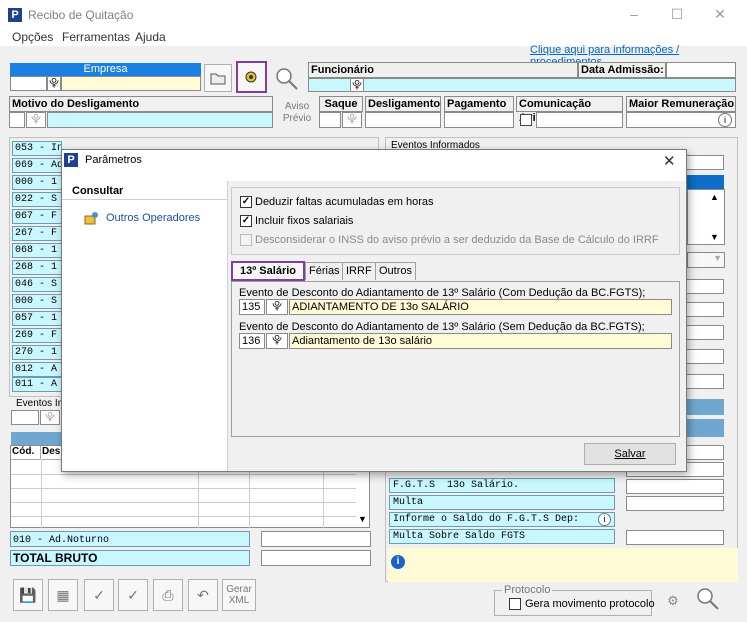 This screenshot has height=622, width=747. Describe the element at coordinates (246, 221) in the screenshot. I see `incluir-fixos-checkbox: ✓` at that location.